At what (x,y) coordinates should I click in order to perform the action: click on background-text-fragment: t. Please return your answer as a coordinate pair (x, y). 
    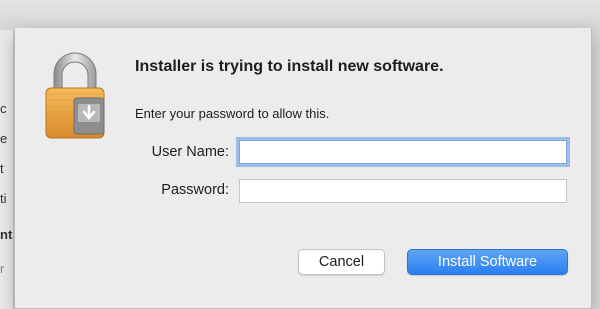
    Looking at the image, I should click on (2, 168).